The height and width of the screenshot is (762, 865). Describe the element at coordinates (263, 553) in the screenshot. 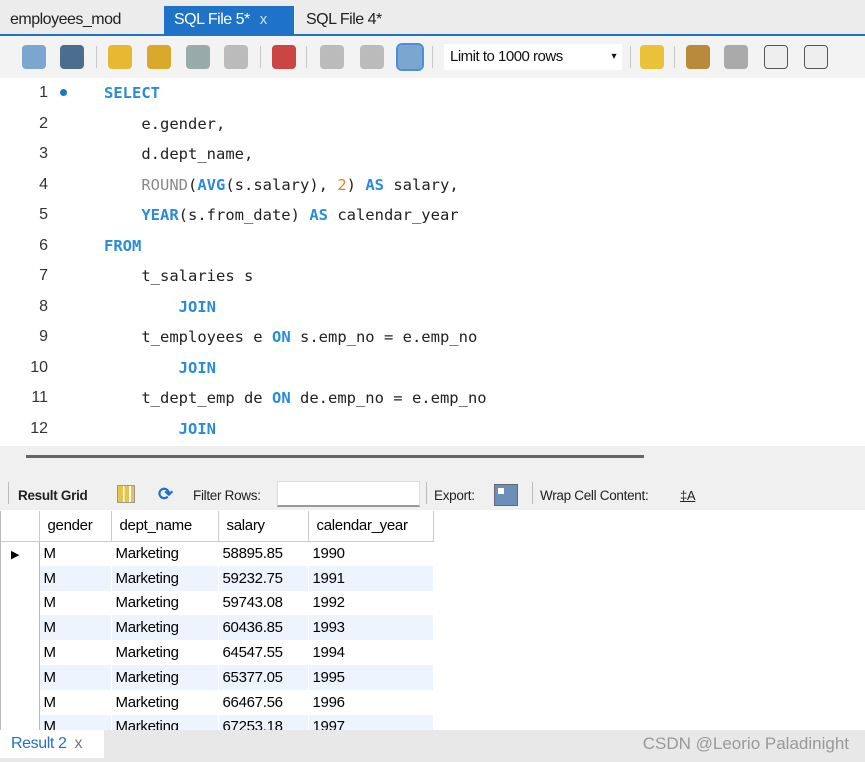

I see `table-cell: 58895.85` at that location.